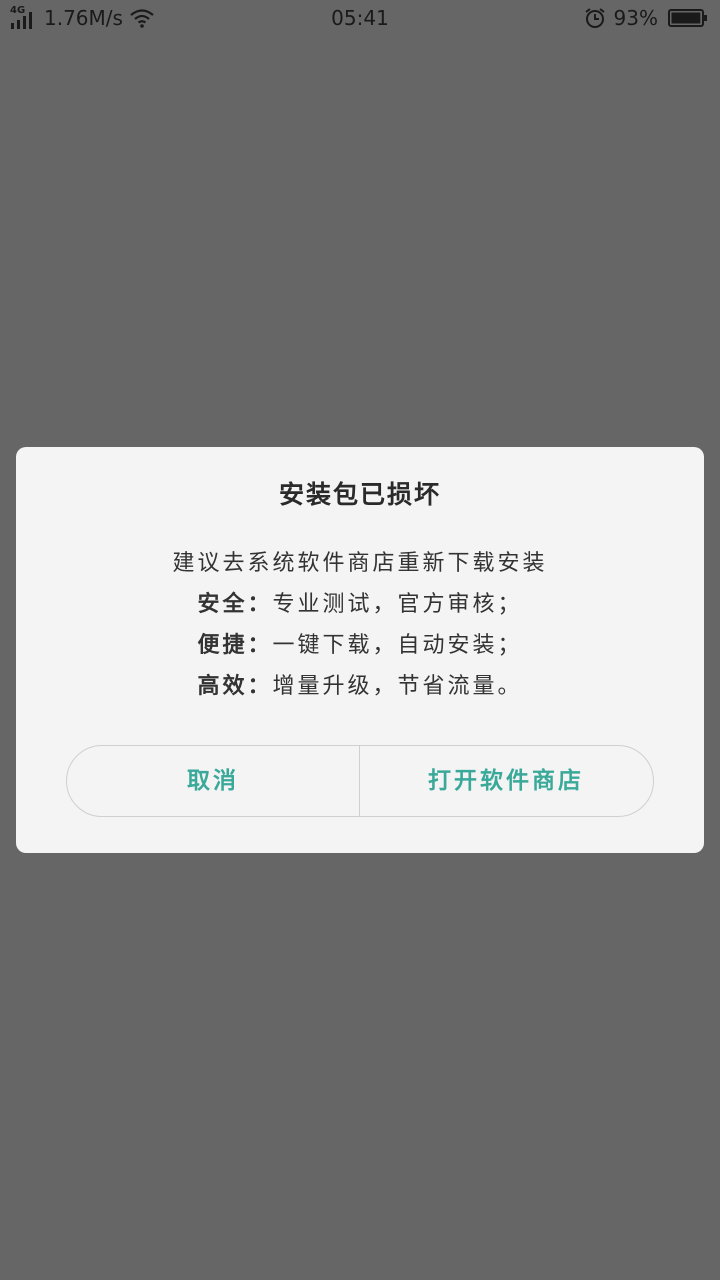  Describe the element at coordinates (594, 18) in the screenshot. I see `alarm-icon` at that location.